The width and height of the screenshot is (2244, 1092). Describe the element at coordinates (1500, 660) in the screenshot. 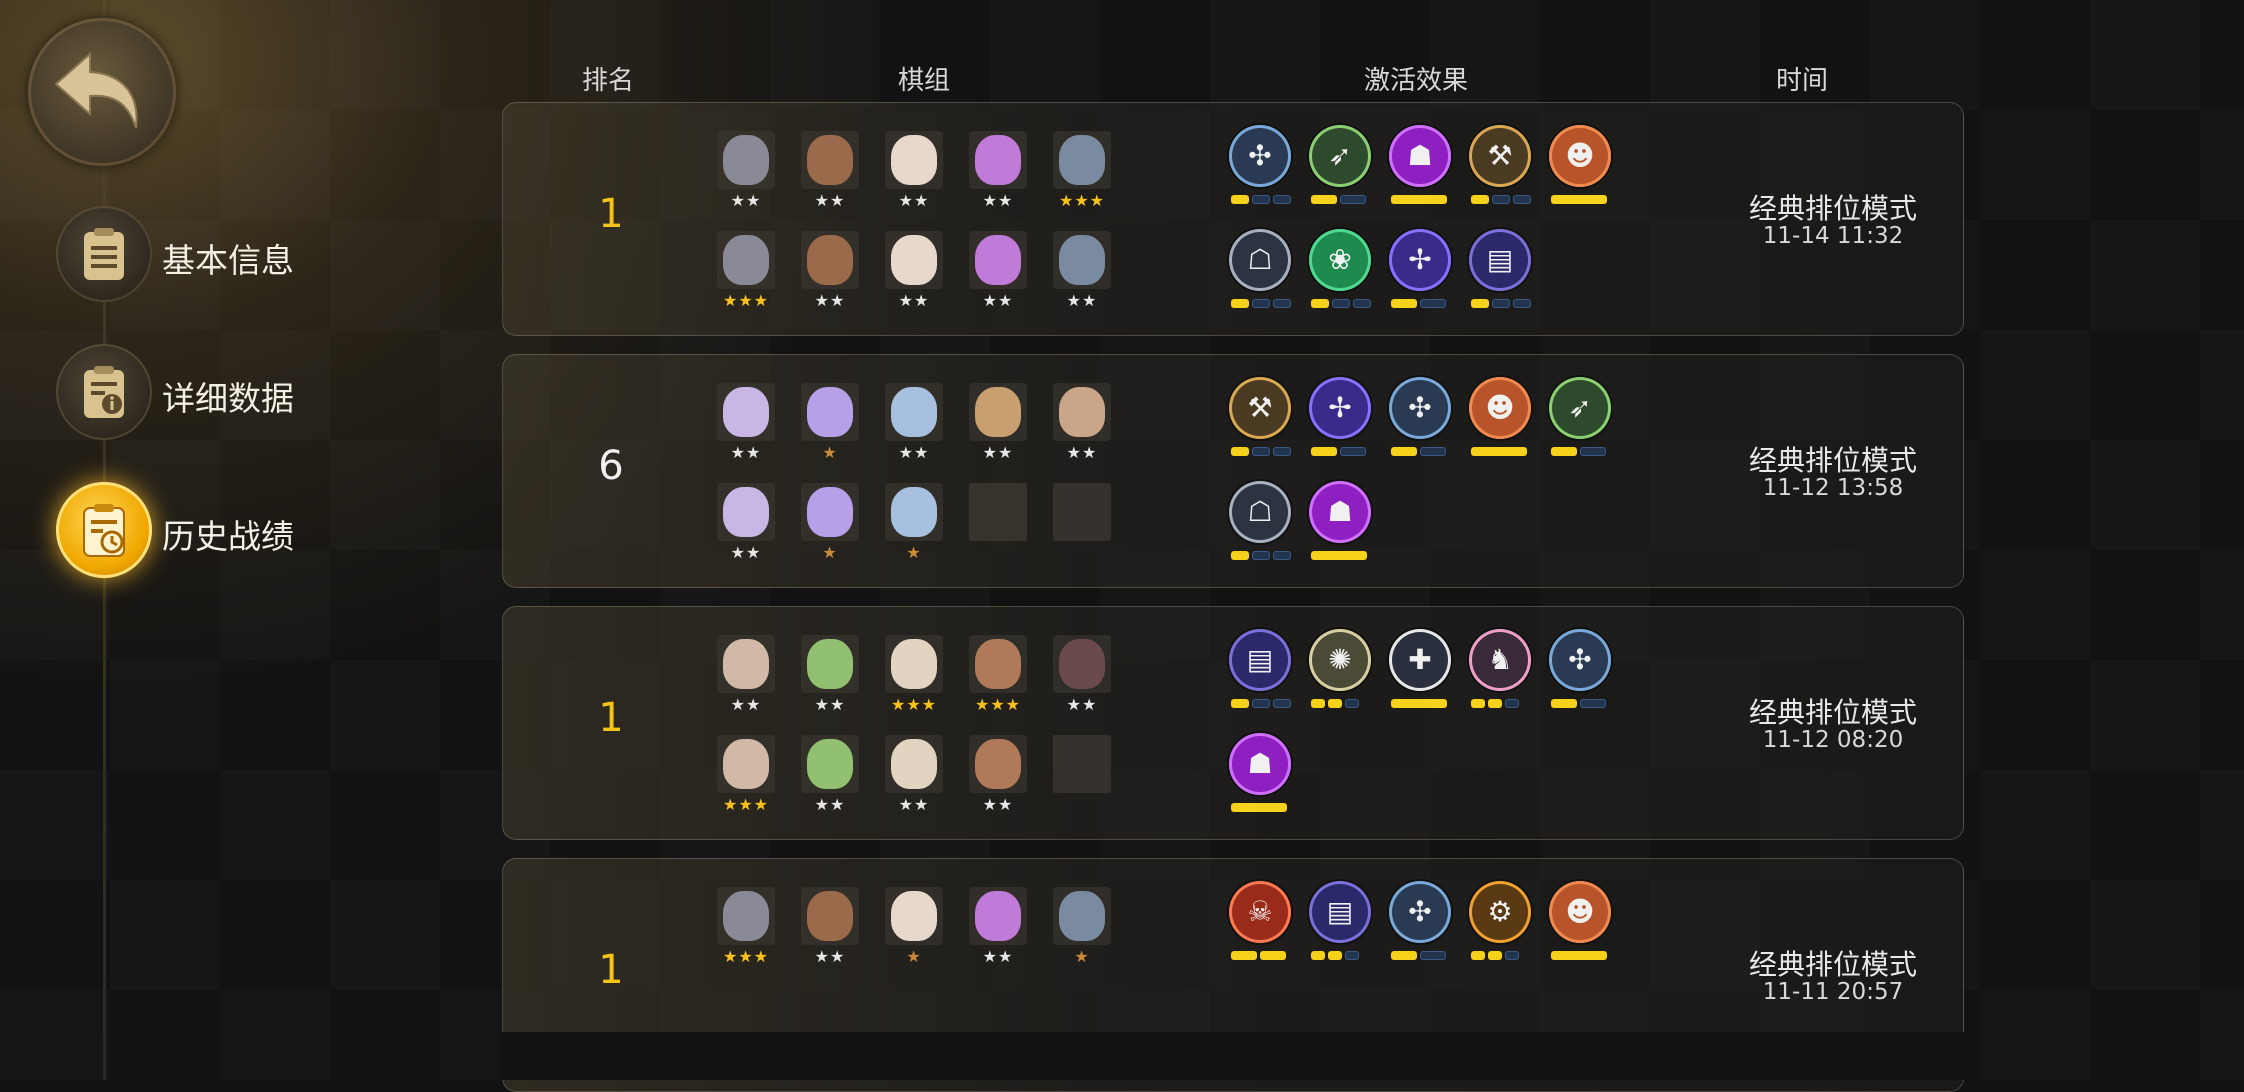

I see `pink-knight-icon: ♞` at that location.